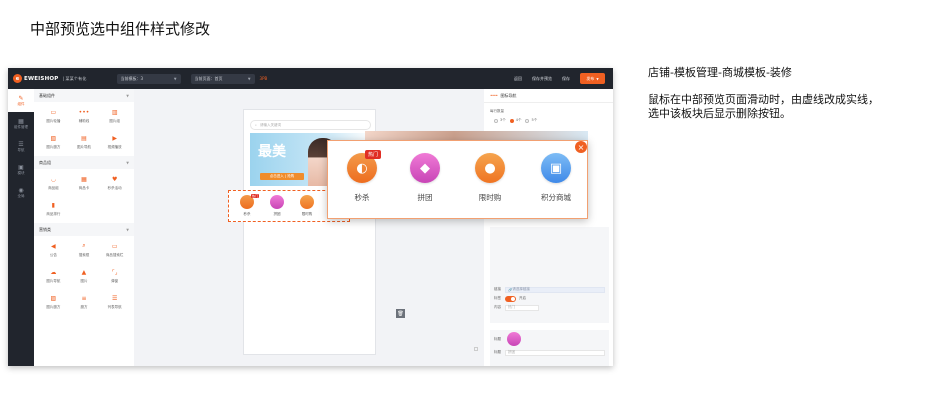 The image size is (931, 420). Describe the element at coordinates (522, 298) in the screenshot. I see `toggle-state: 开启` at that location.